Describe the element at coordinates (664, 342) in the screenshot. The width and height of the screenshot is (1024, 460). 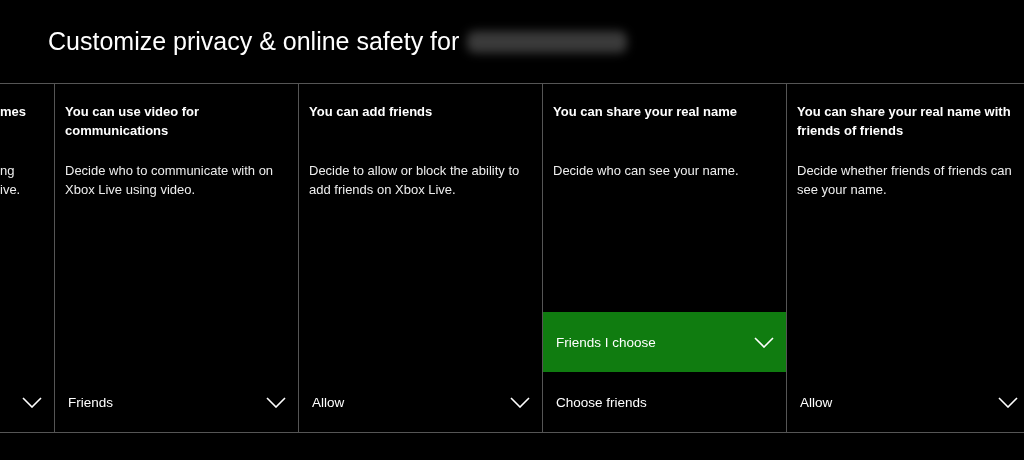
I see `option-dropdown: Friends I choose` at that location.